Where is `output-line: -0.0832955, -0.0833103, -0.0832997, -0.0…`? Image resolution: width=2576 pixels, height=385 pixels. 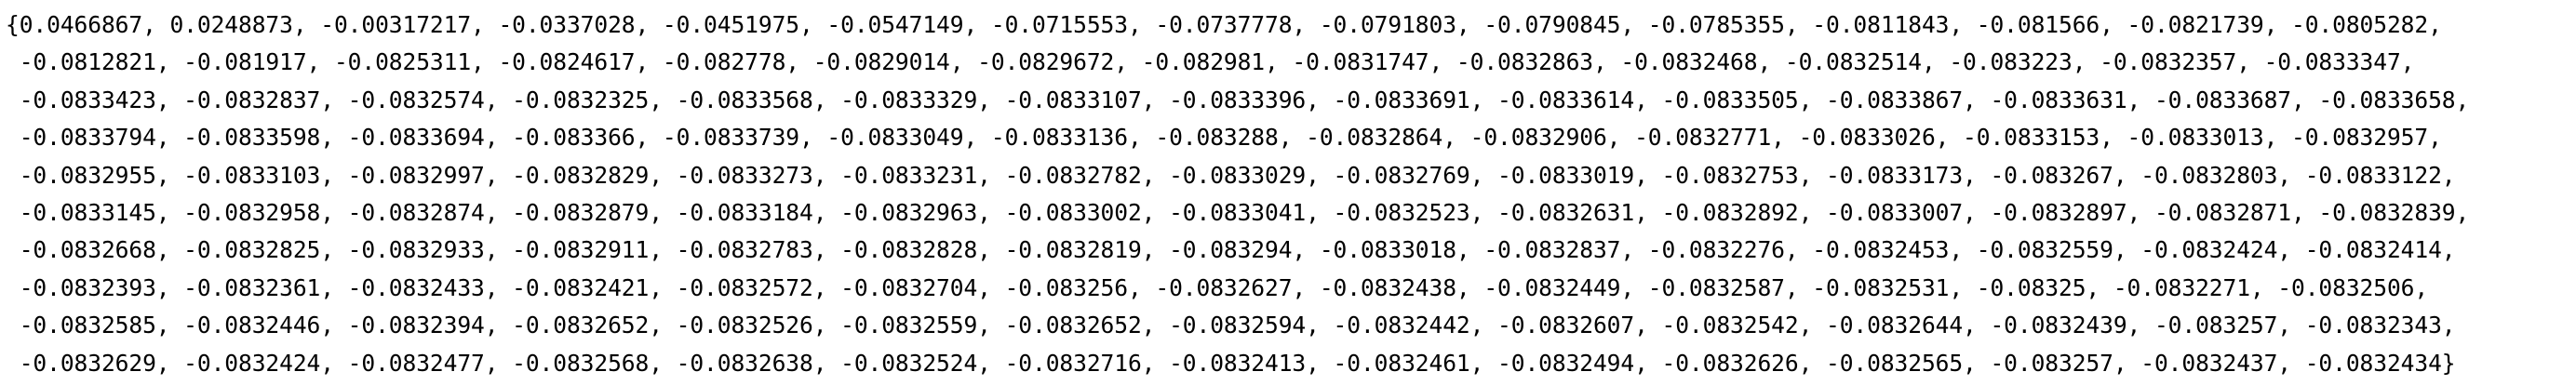 output-line: -0.0832955, -0.0833103, -0.0832997, -0.0… is located at coordinates (1231, 175).